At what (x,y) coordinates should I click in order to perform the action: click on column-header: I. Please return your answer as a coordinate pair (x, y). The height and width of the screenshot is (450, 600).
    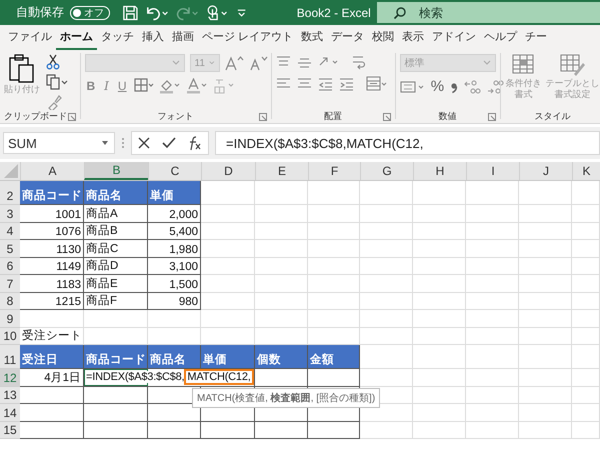
    Looking at the image, I should click on (492, 171).